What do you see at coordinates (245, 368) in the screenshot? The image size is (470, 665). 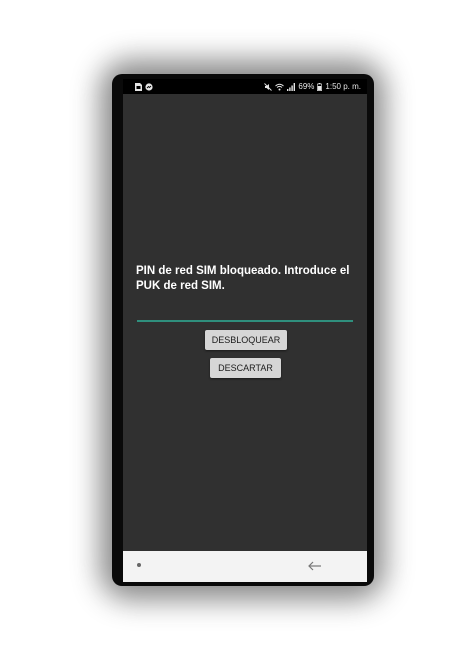 I see `dismiss-button: DESCARTAR` at bounding box center [245, 368].